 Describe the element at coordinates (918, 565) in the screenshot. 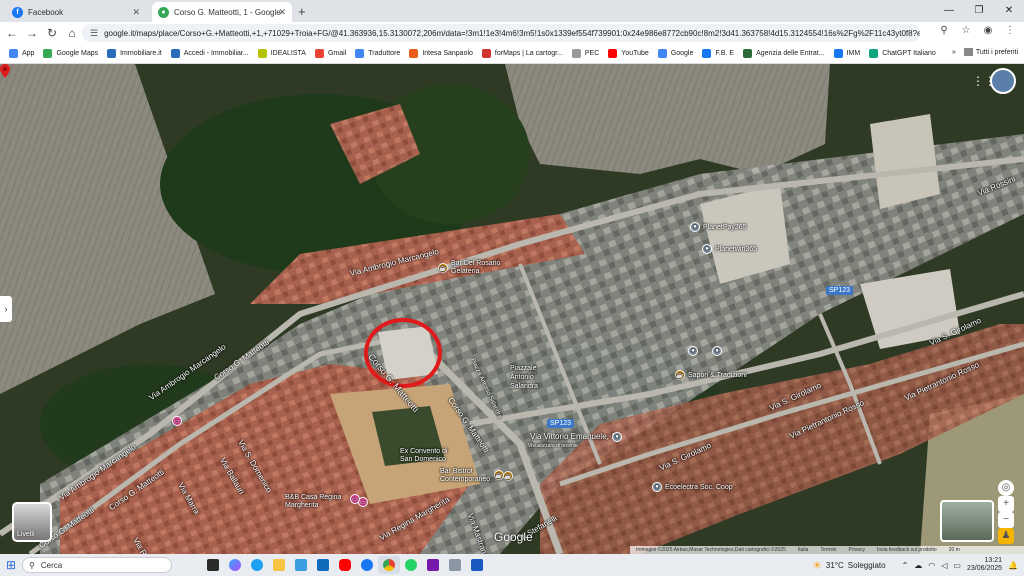

I see `cloud-icon: ☁` at that location.